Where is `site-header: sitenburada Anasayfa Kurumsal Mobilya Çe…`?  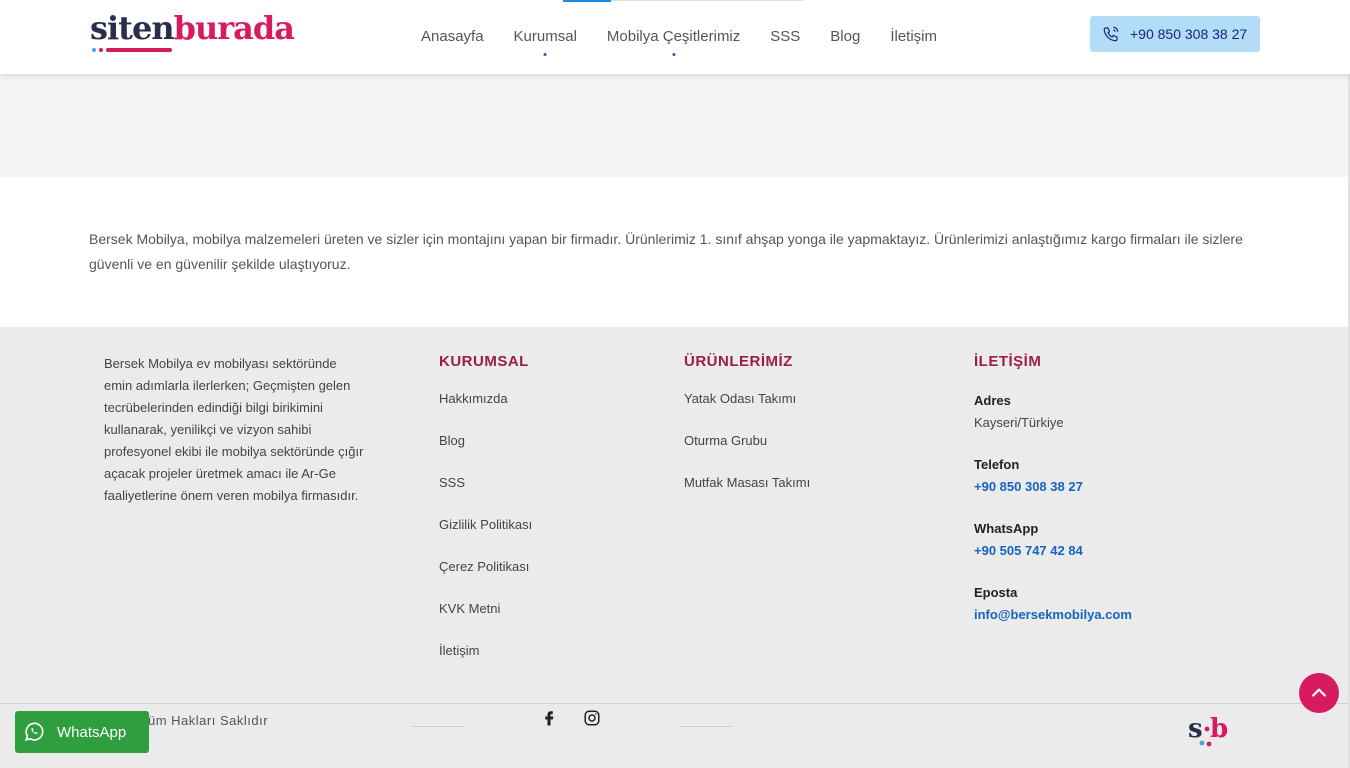 site-header: sitenburada Anasayfa Kurumsal Mobilya Çe… is located at coordinates (675, 37).